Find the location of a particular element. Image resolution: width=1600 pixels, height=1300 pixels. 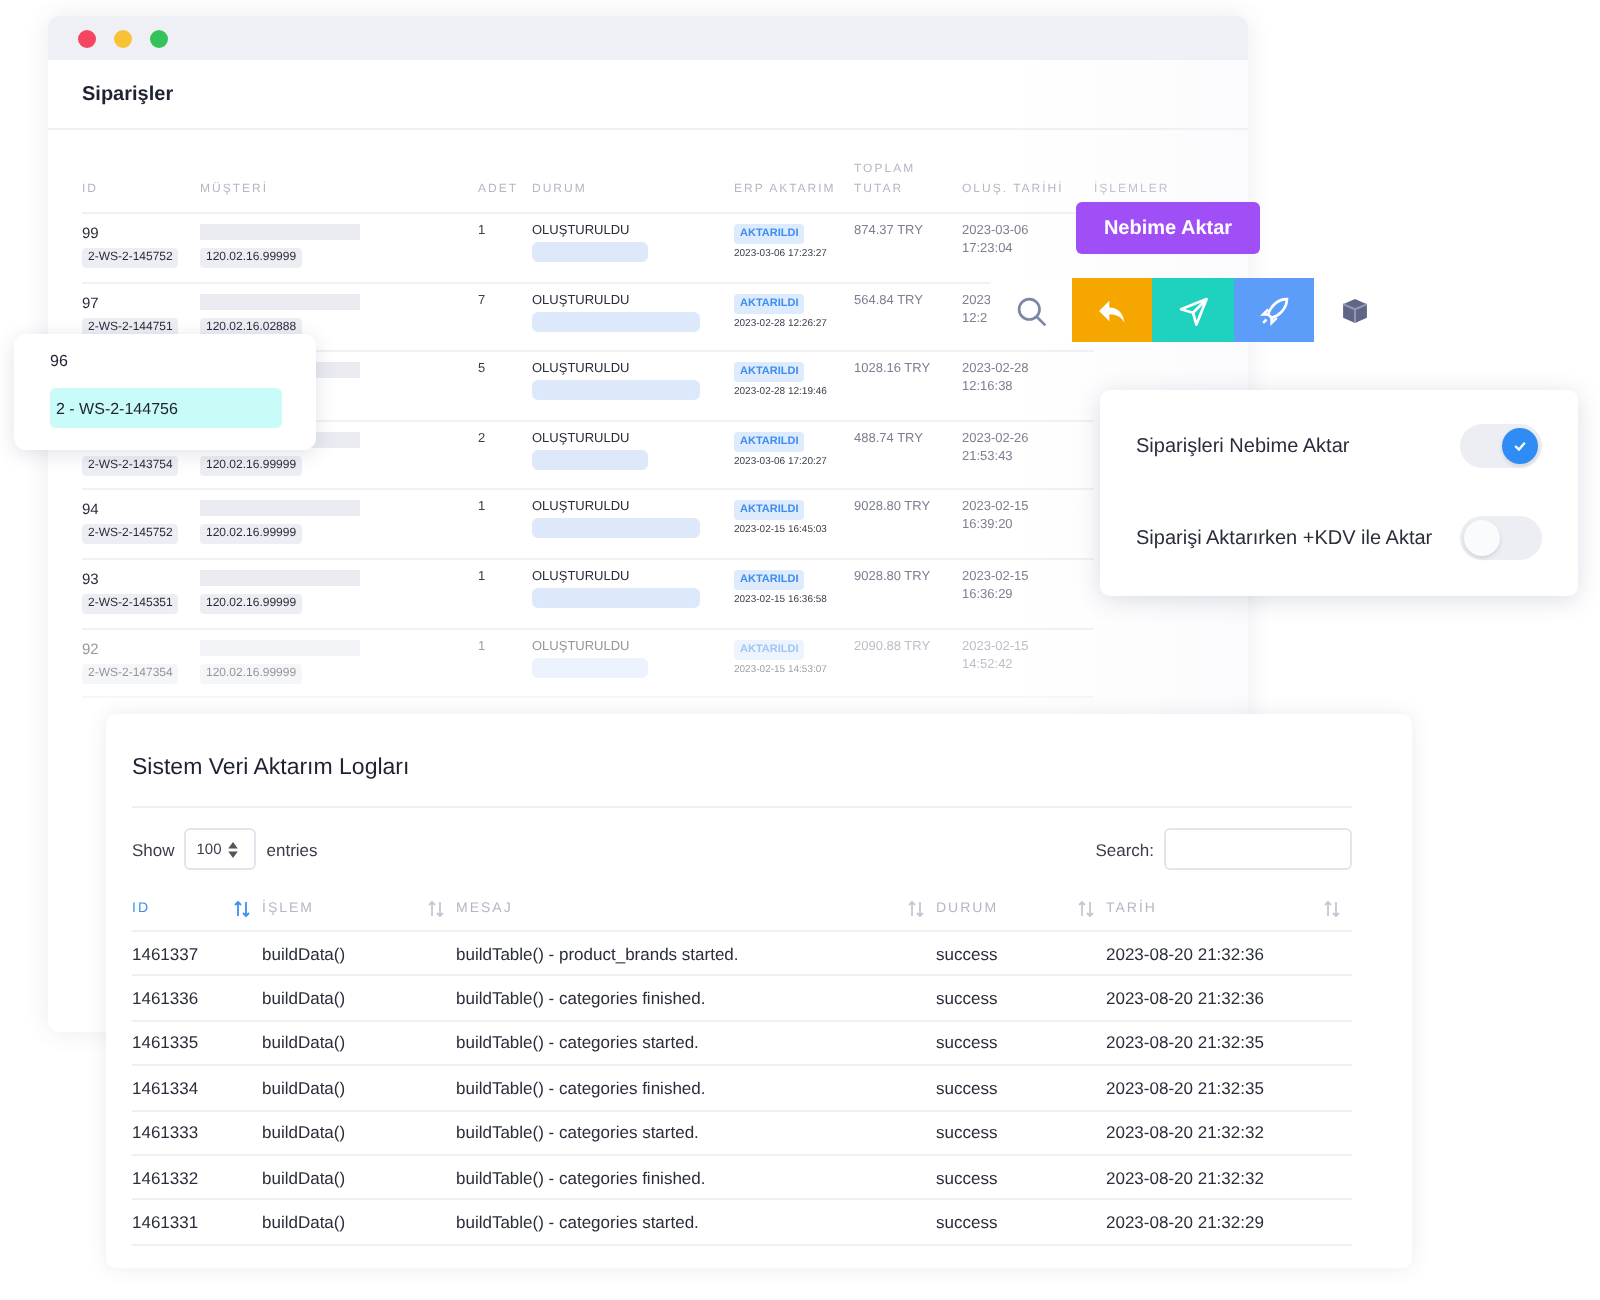

show-label: Show is located at coordinates (153, 849).